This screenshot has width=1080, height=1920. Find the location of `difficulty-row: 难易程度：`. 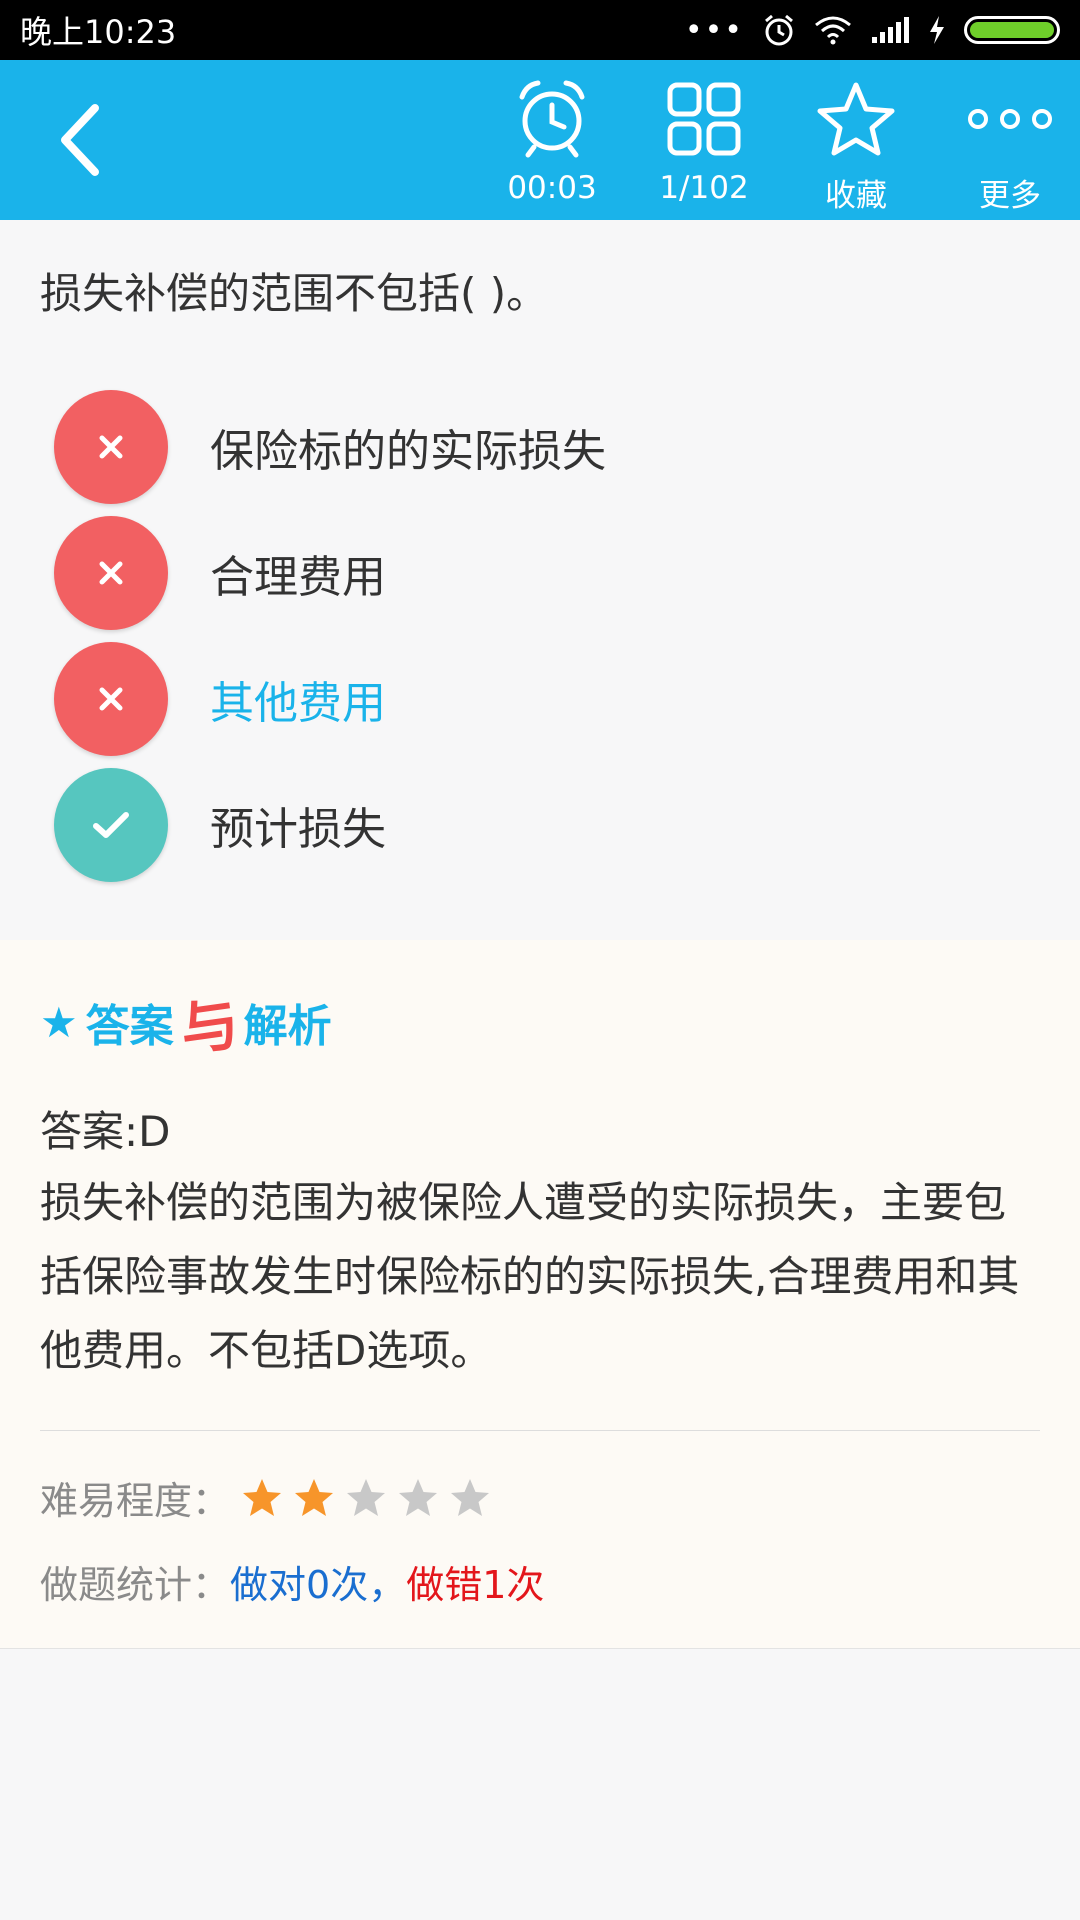

difficulty-row: 难易程度： is located at coordinates (266, 1497).